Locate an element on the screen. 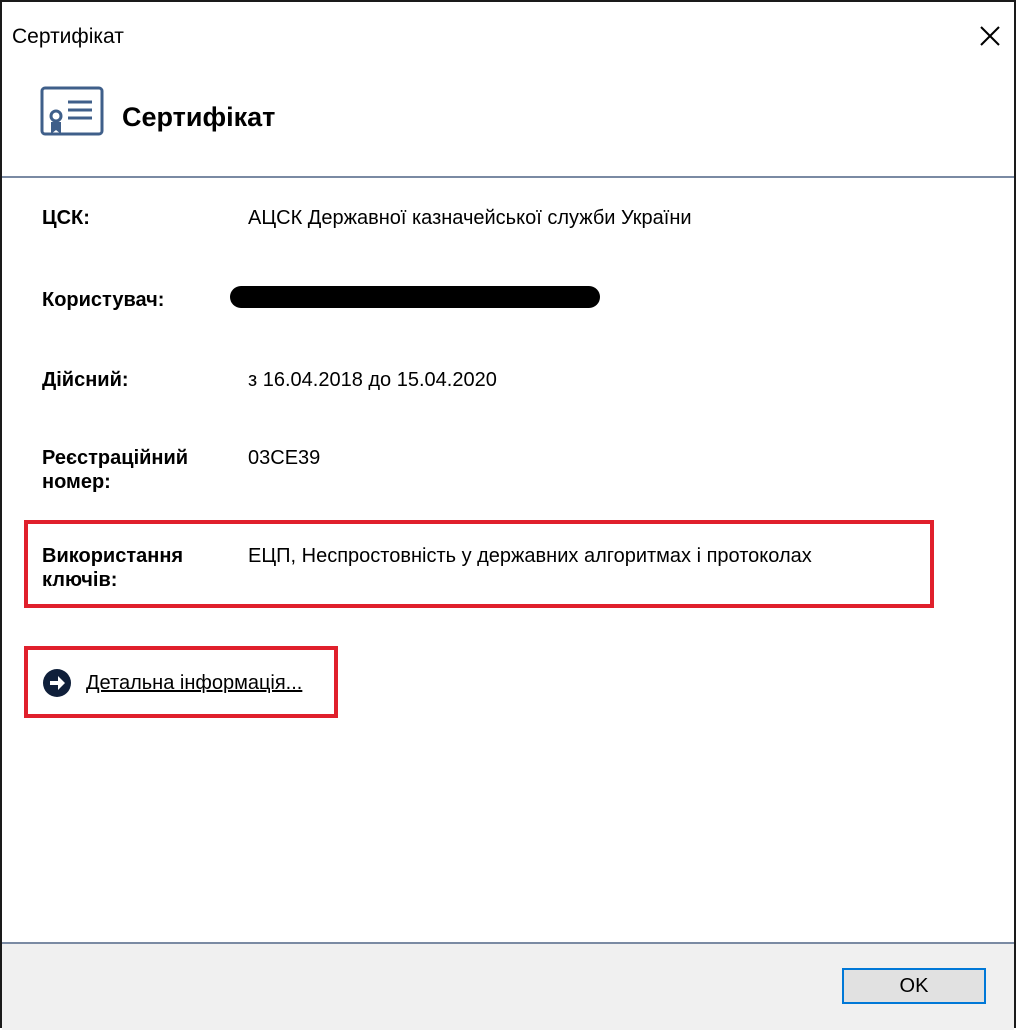  key-usage-label: Використання ключів: is located at coordinates (137, 568).